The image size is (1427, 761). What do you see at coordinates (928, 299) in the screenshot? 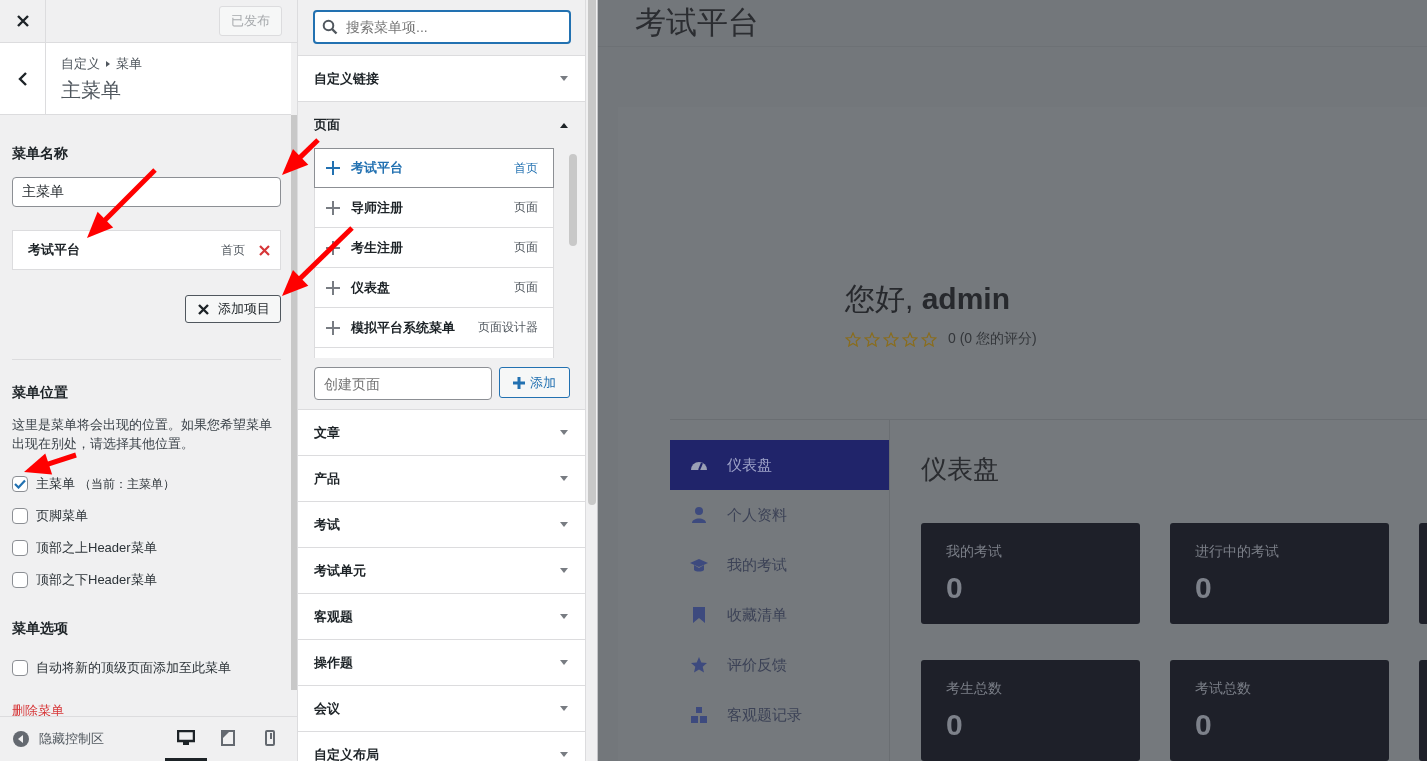
I see `greeting: 您好, admin` at bounding box center [928, 299].